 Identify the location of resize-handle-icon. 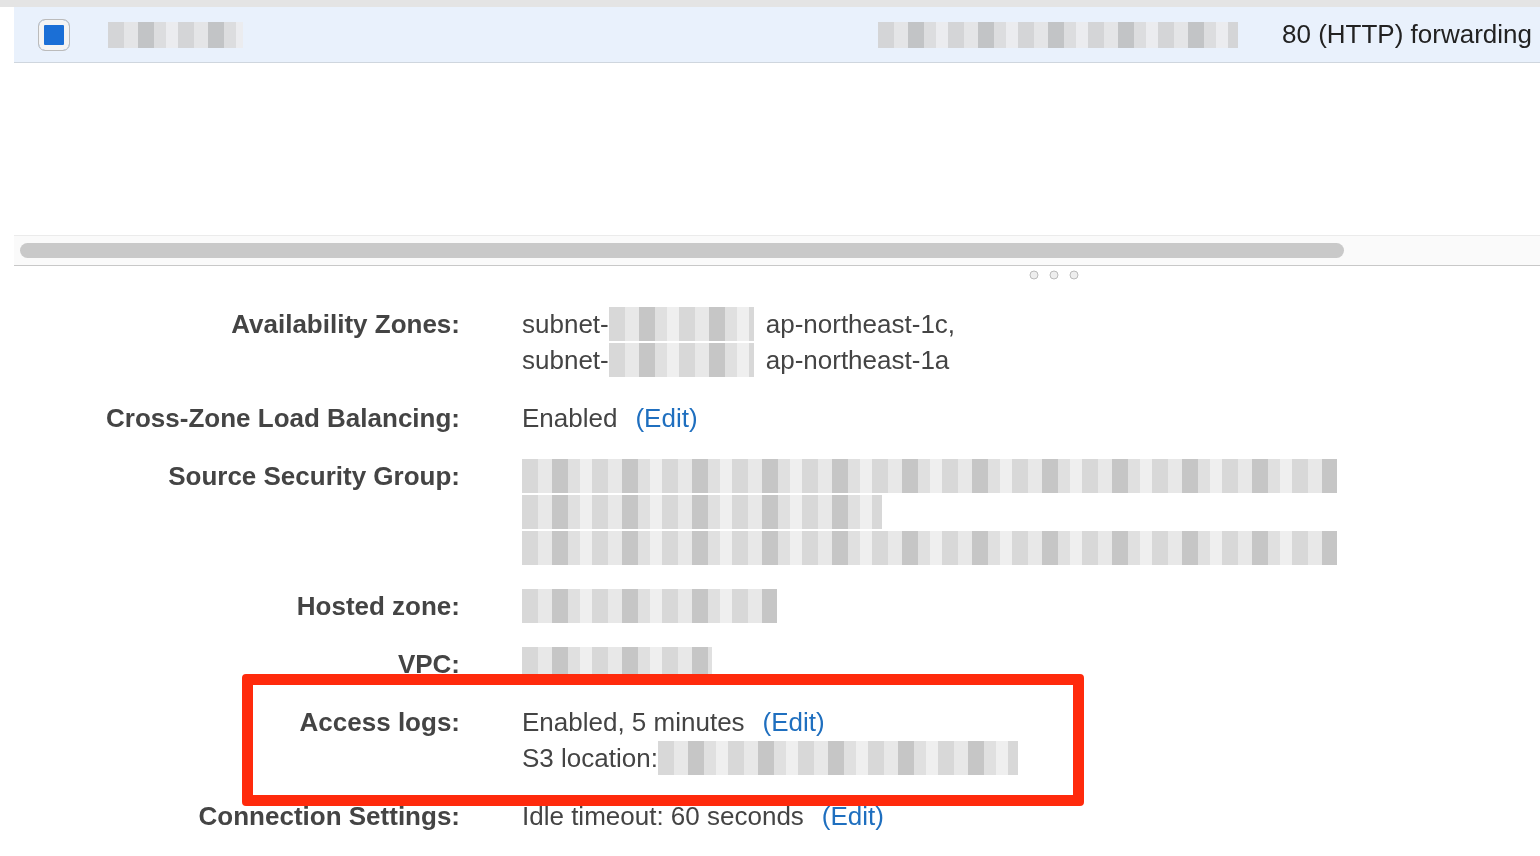
(1055, 275).